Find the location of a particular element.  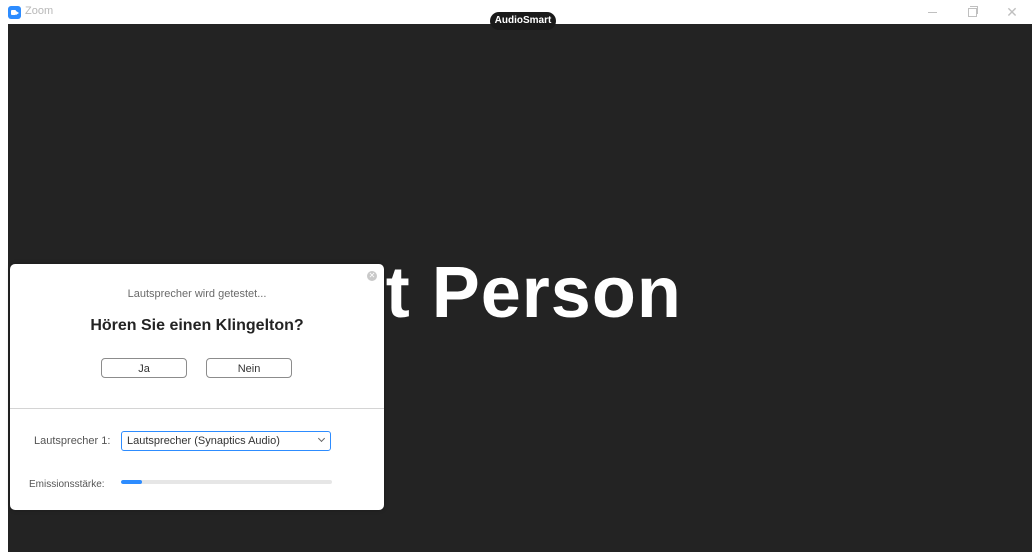

output-level-fill is located at coordinates (132, 482).